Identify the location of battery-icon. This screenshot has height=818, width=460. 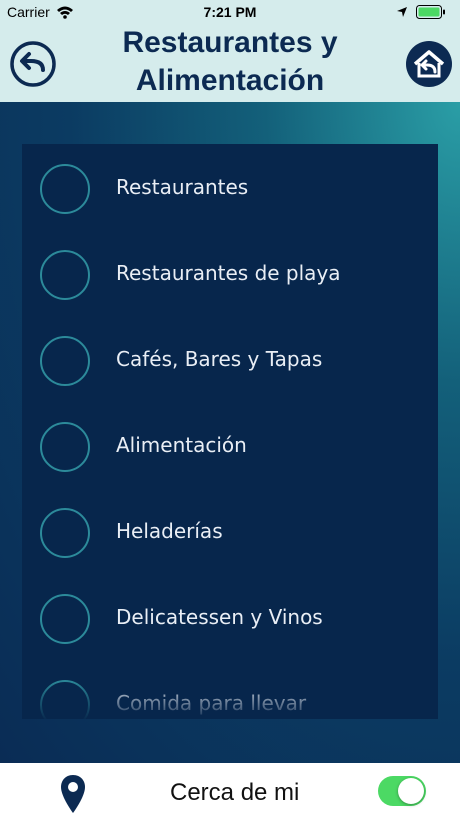
(431, 13).